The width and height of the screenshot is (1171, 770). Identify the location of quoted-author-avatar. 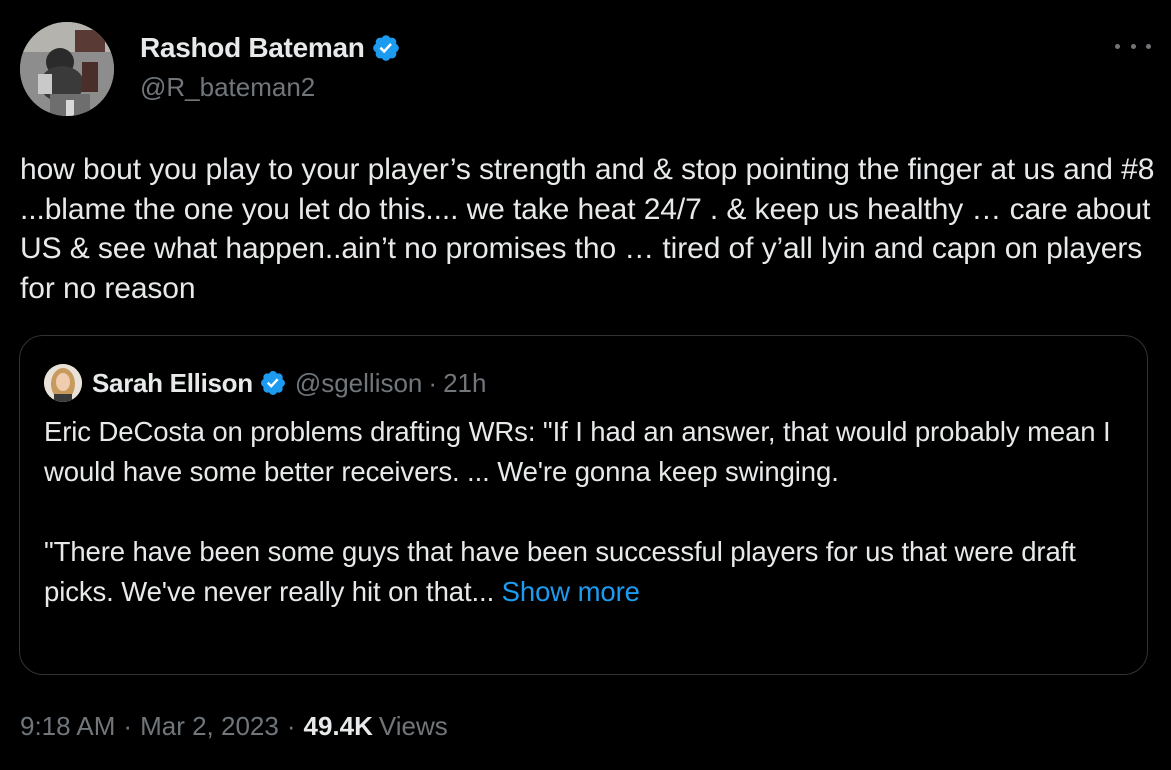
(63, 383).